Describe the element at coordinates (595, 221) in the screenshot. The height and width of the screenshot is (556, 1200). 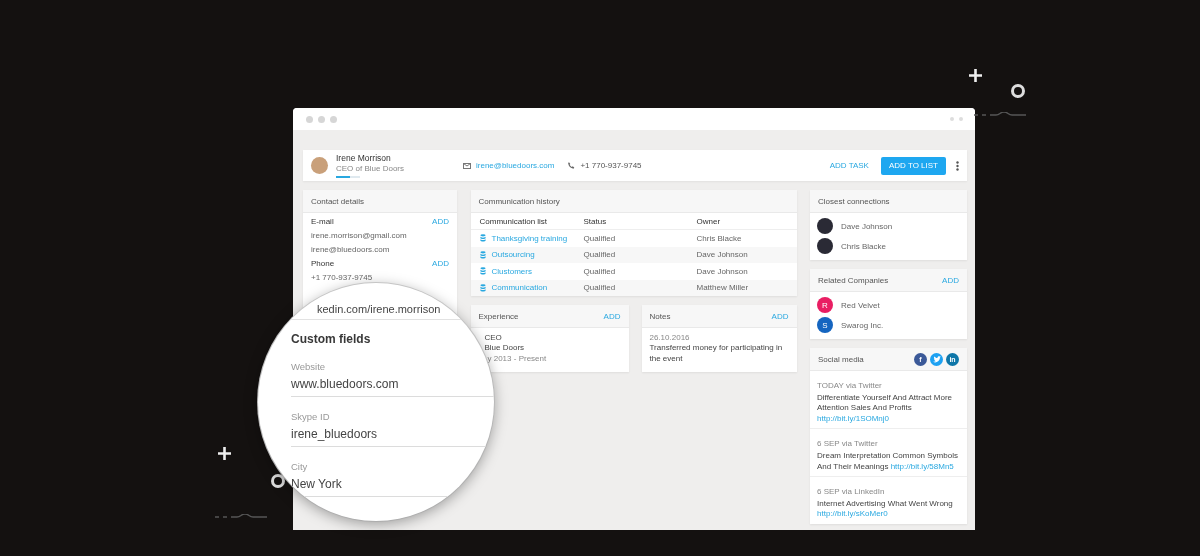
I see `column-header: Status` at that location.